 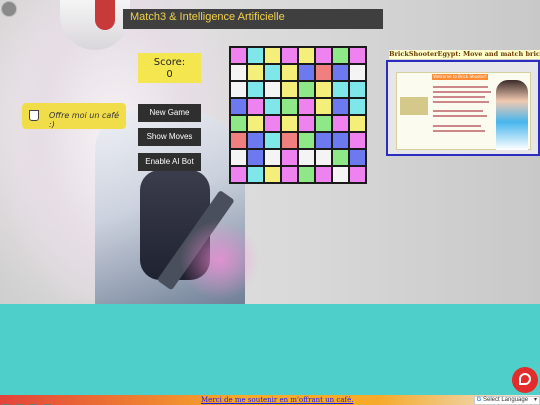 What do you see at coordinates (34, 115) in the screenshot?
I see `coffee-cup-icon` at bounding box center [34, 115].